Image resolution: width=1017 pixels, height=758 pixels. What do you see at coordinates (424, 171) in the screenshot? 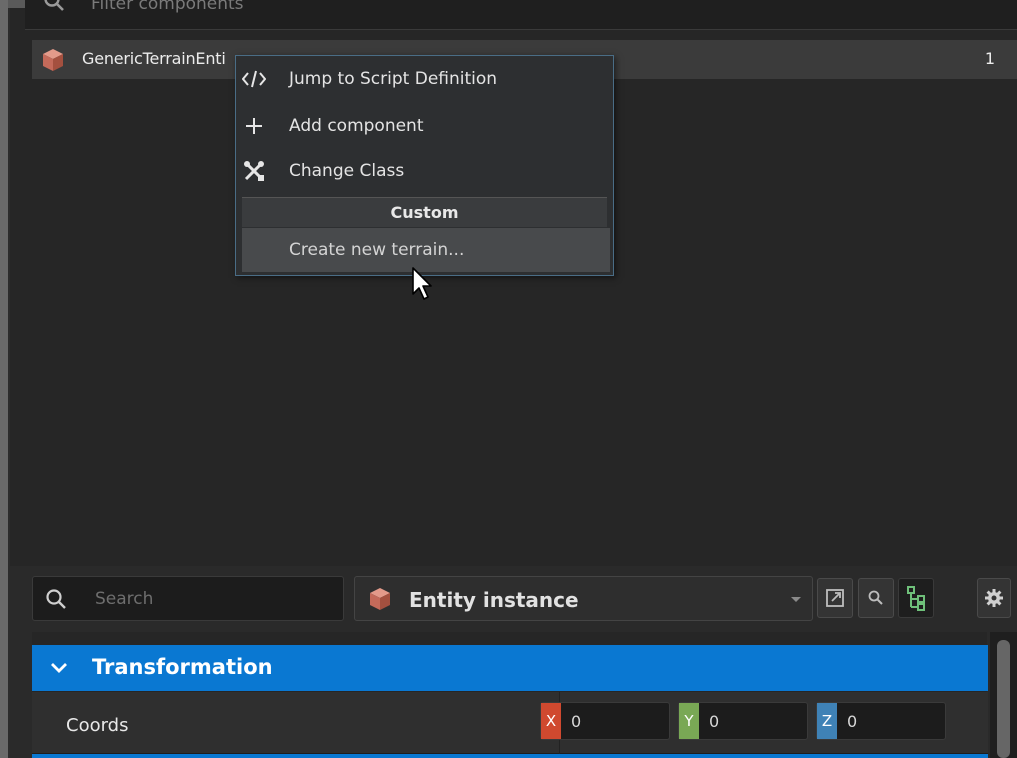
I see `menu-item-change-class: Change Class` at bounding box center [424, 171].